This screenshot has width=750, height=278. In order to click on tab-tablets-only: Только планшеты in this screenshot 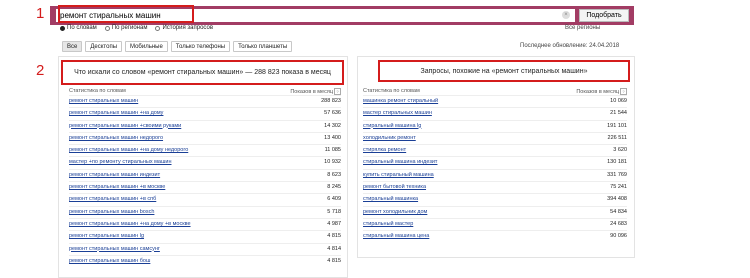, I will do `click(263, 46)`.